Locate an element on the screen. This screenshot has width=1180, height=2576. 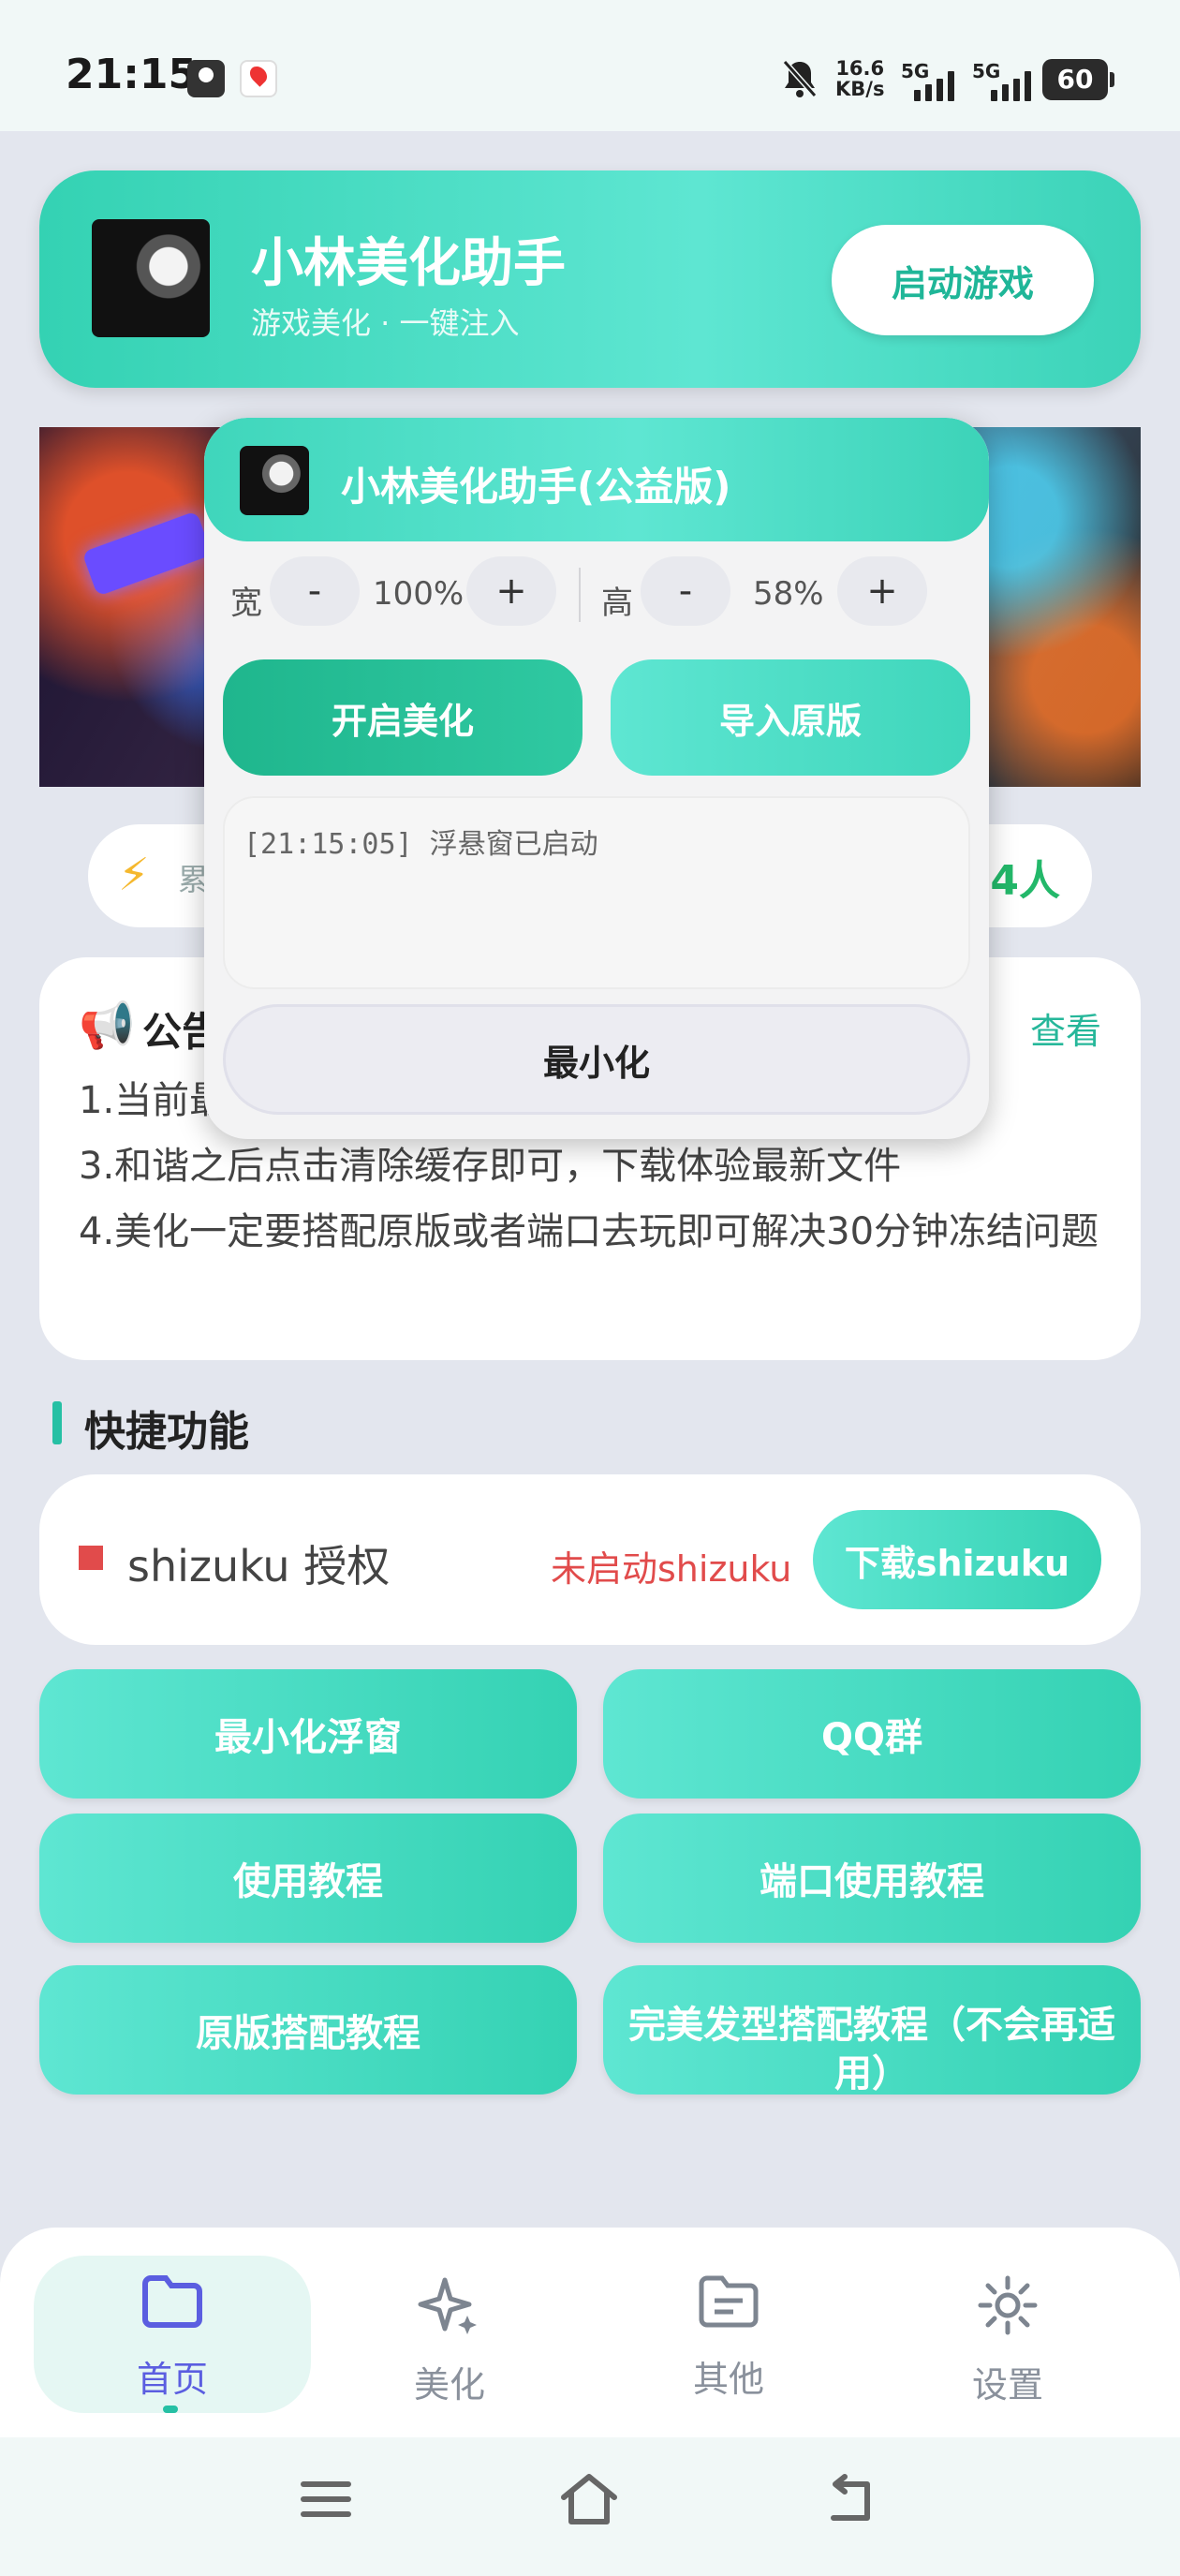
network-speed-value: 16.6 is located at coordinates (860, 68).